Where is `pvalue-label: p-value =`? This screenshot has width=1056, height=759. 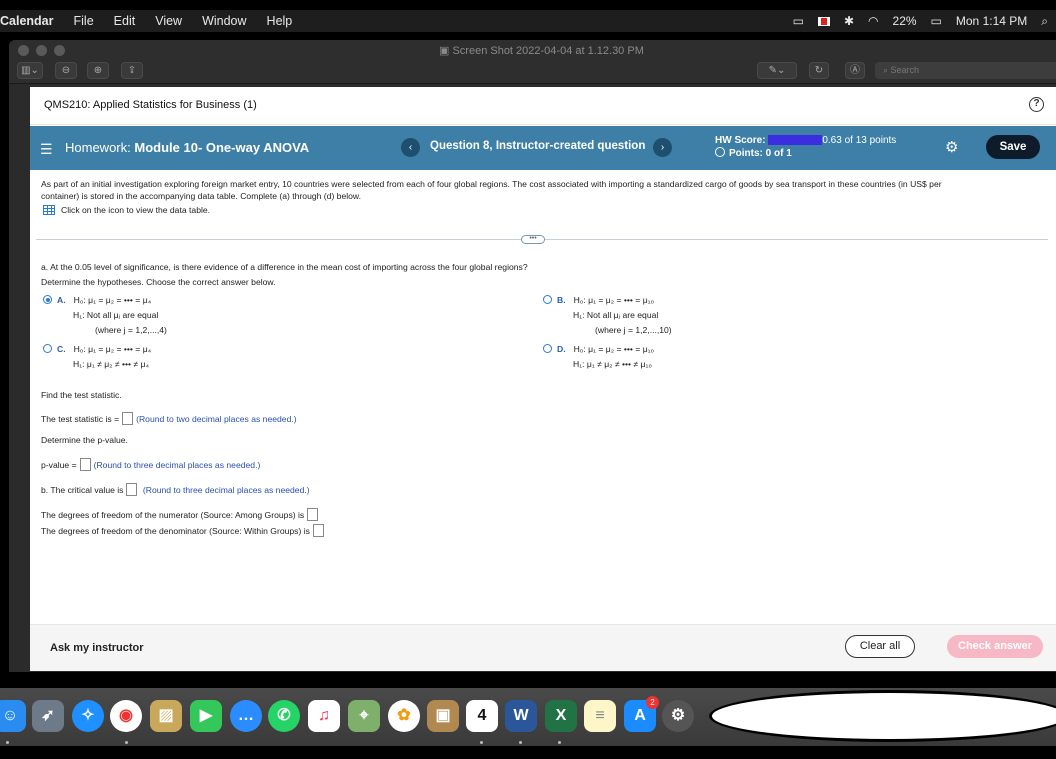 pvalue-label: p-value = is located at coordinates (59, 465).